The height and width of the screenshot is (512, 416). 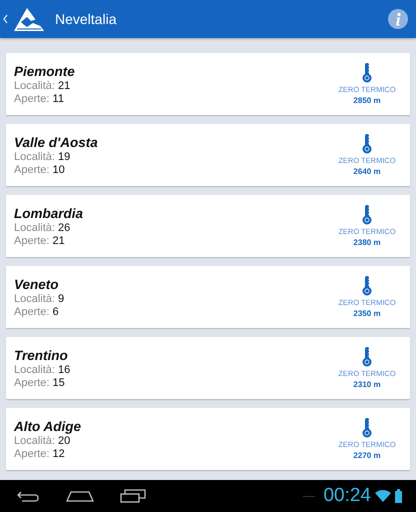 I want to click on region-name: Veneto, so click(x=37, y=284).